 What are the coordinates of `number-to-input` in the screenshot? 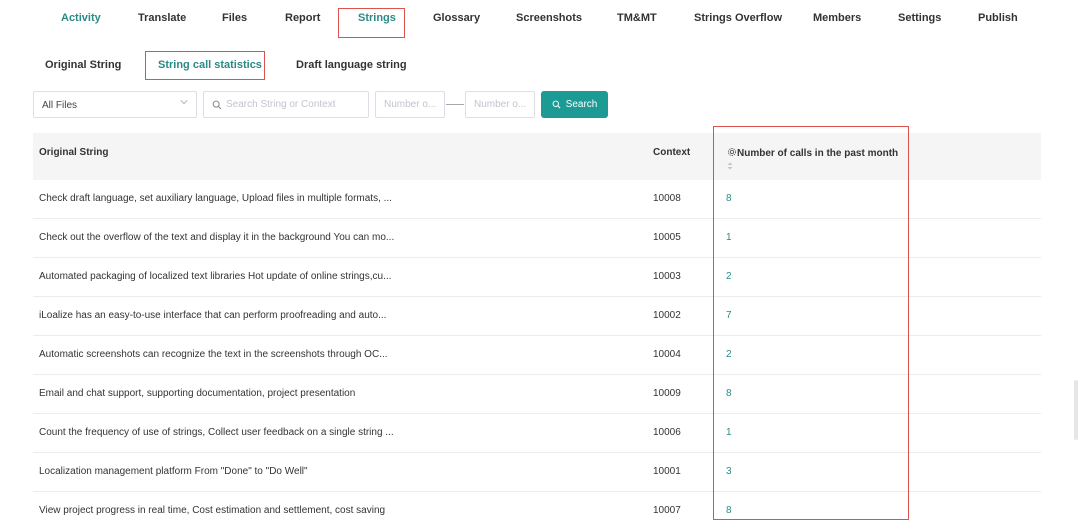 It's located at (500, 104).